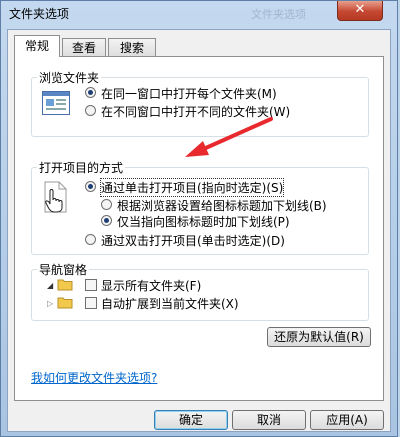 This screenshot has width=400, height=437. What do you see at coordinates (50, 303) in the screenshot?
I see `tree-collapsed-icon: ▷` at bounding box center [50, 303].